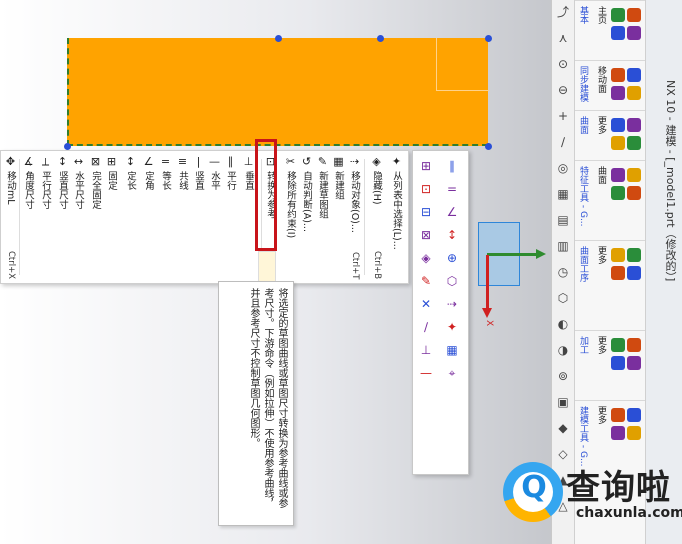 Image resolution: width=682 pixels, height=544 pixels. Describe the element at coordinates (148, 217) in the screenshot. I see `menu-item: ∠ 定角` at that location.